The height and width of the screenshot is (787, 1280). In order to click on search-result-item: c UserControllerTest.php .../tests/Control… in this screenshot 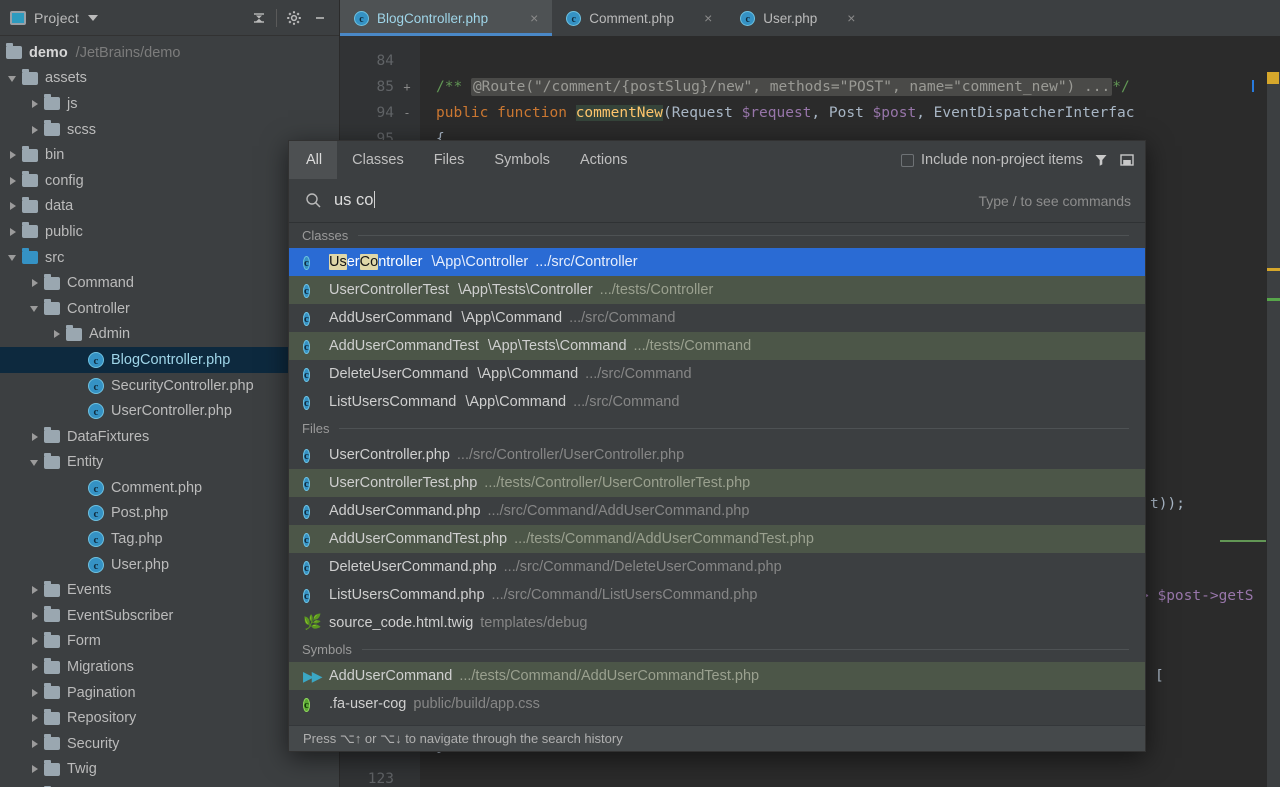, I will do `click(717, 483)`.